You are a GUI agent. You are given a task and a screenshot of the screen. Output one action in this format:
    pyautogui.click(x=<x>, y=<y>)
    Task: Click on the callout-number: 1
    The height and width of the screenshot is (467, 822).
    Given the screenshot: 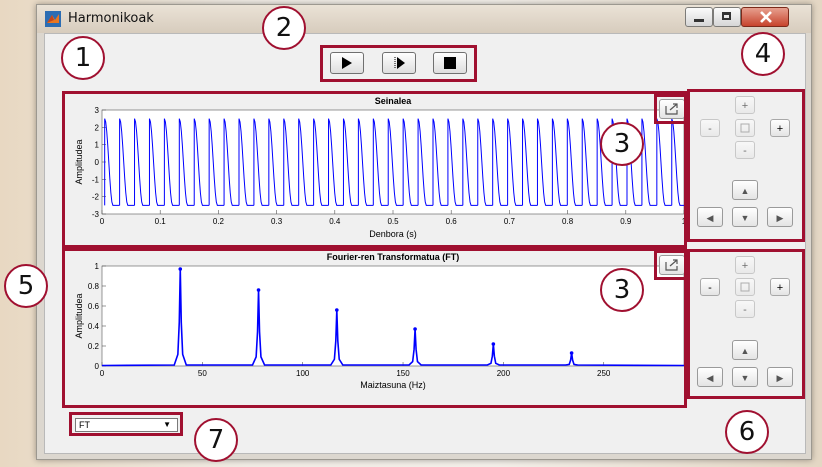 What is the action you would take?
    pyautogui.click(x=83, y=58)
    